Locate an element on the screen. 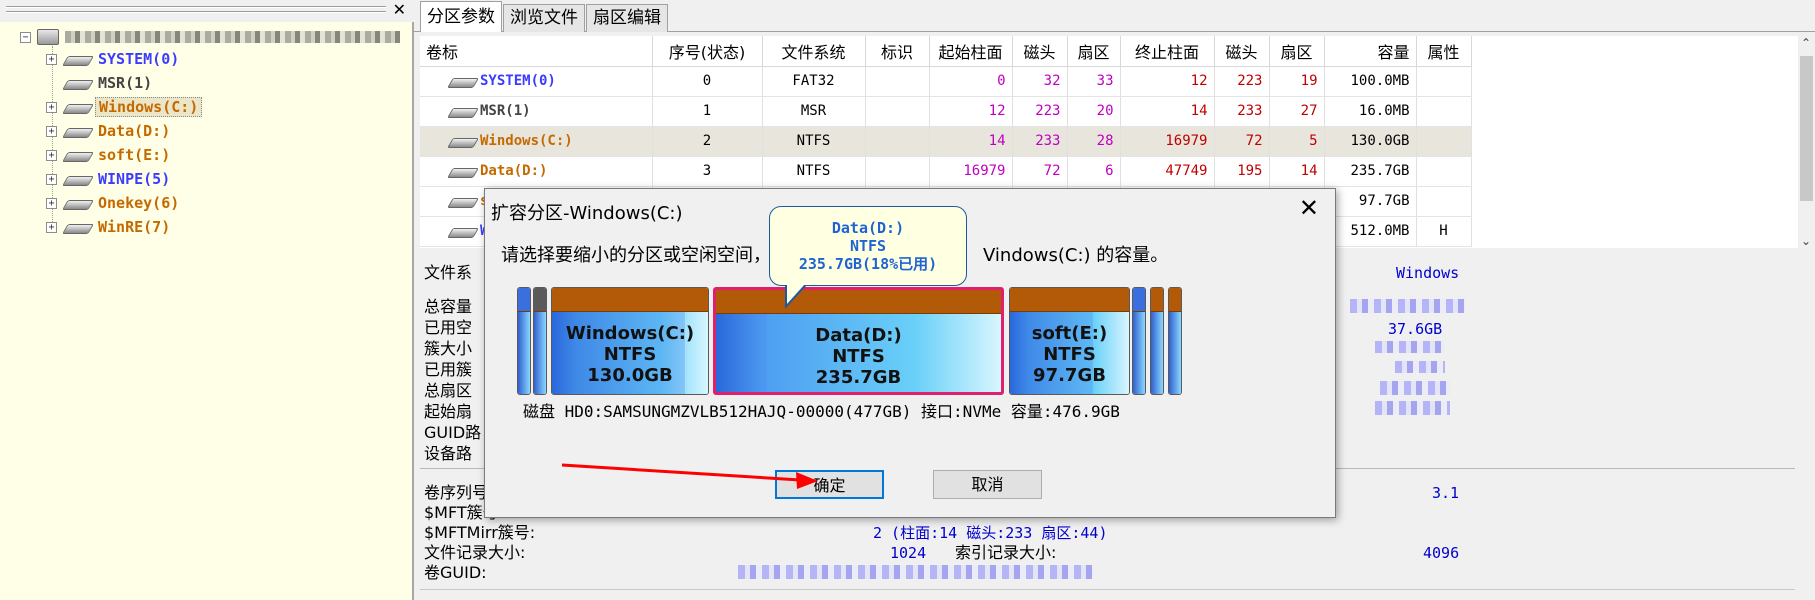 The width and height of the screenshot is (1815, 600). tree-item-label: MSR(1) is located at coordinates (125, 83).